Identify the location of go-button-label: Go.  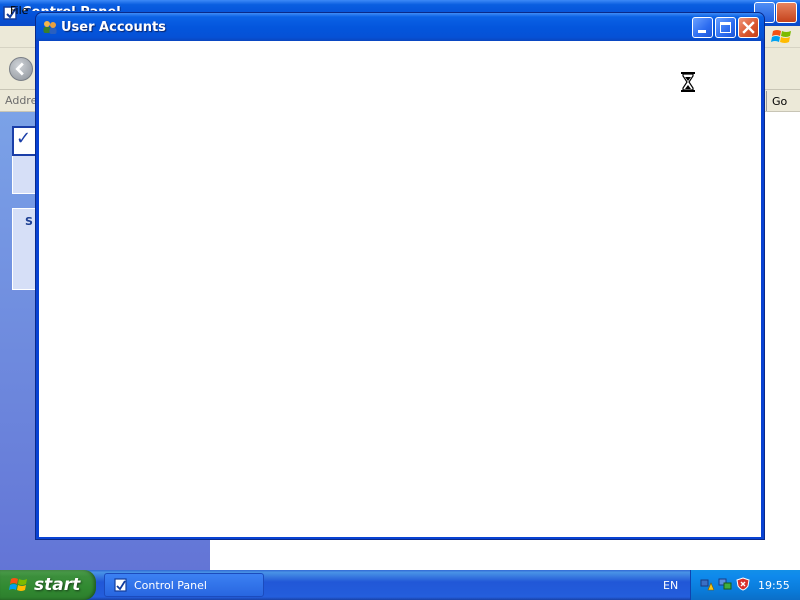
(780, 101).